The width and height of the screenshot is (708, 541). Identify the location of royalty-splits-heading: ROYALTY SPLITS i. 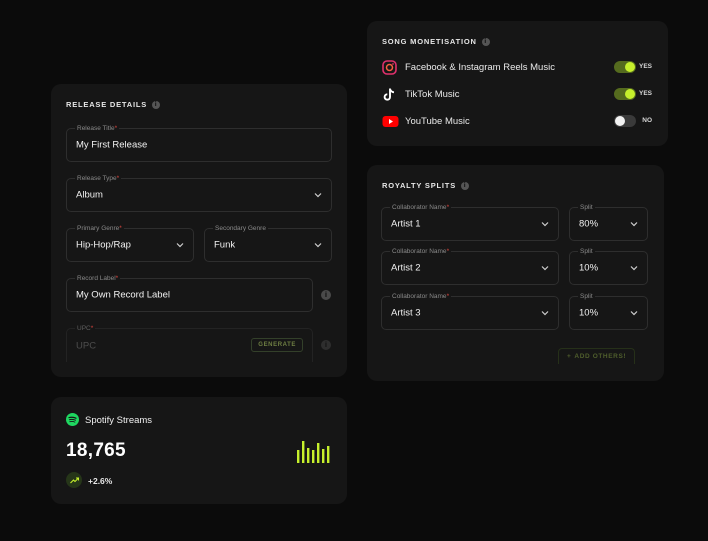
(425, 185).